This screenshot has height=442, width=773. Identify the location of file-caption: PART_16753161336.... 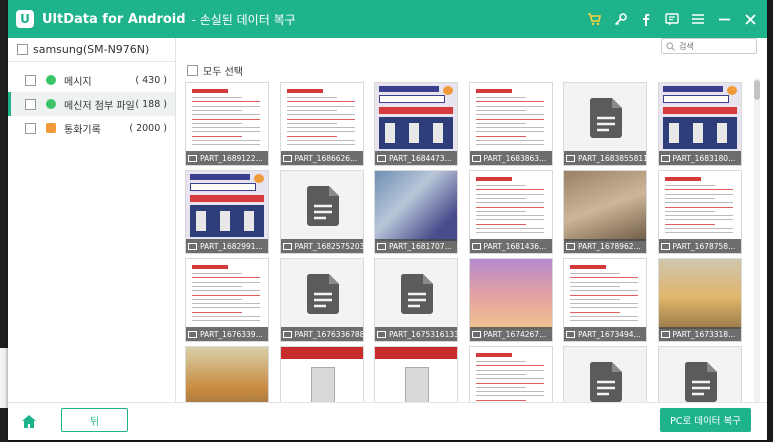
(416, 334).